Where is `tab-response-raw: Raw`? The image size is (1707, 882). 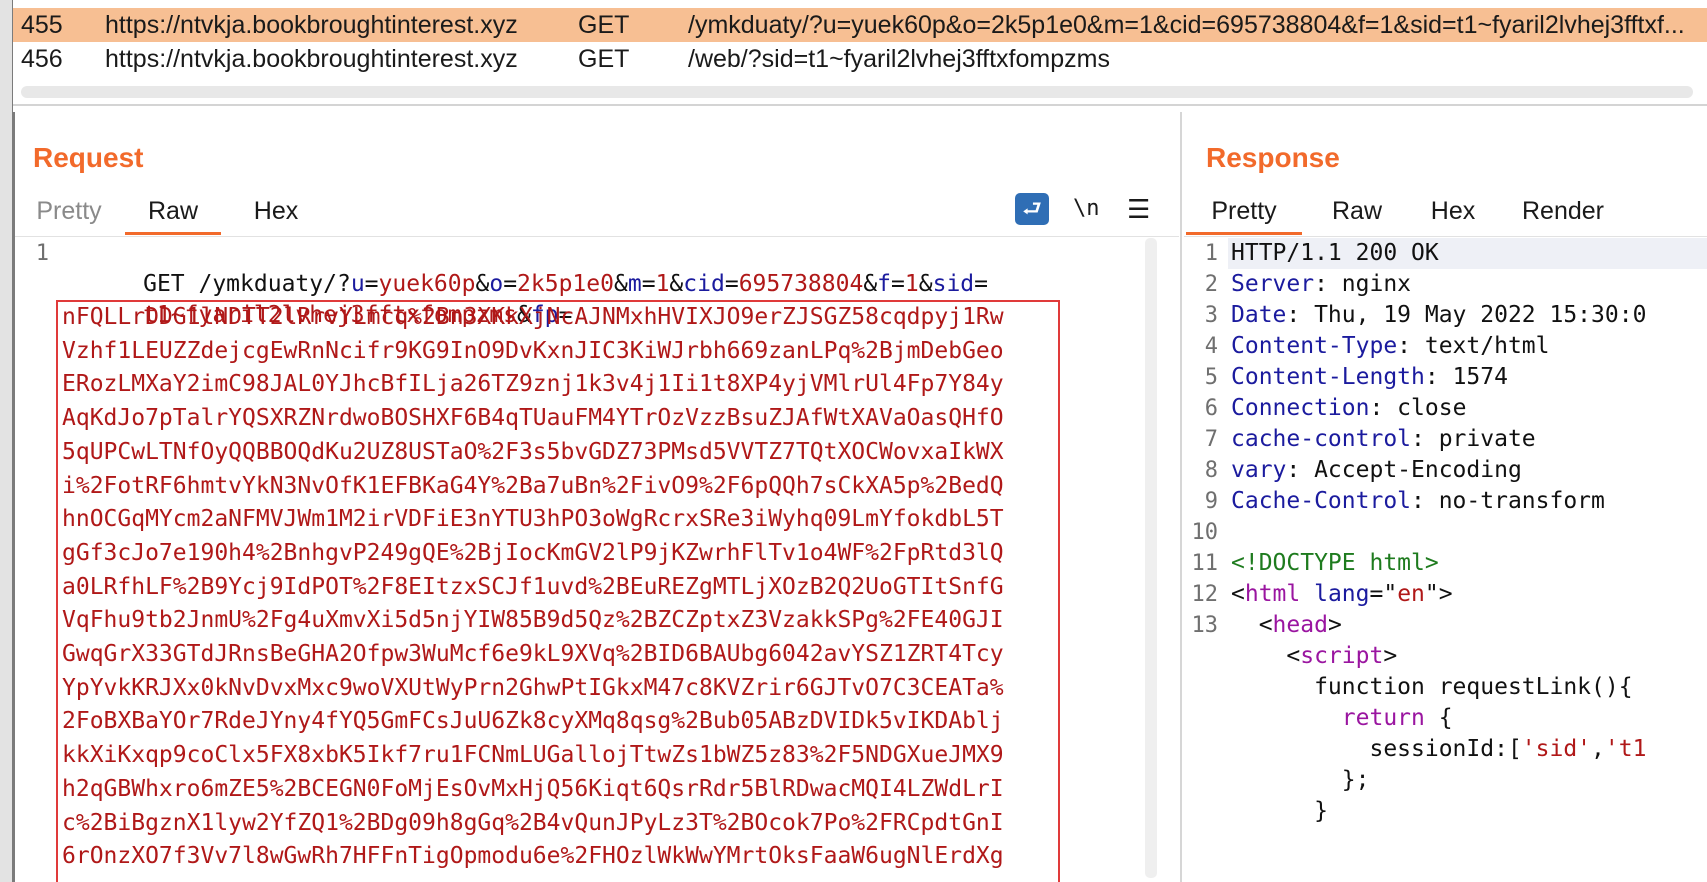 tab-response-raw: Raw is located at coordinates (1357, 211).